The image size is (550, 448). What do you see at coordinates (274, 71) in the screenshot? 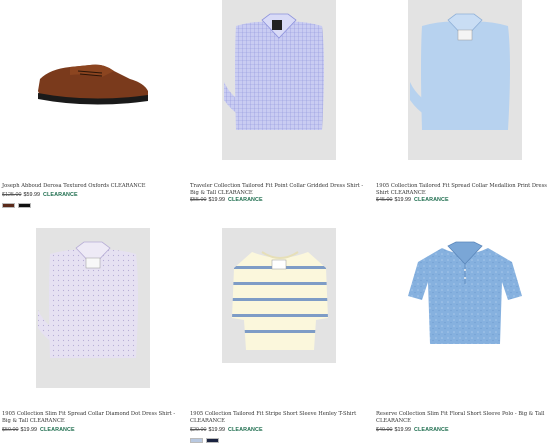
I see `gridded-dress-shirt-icon` at bounding box center [274, 71].